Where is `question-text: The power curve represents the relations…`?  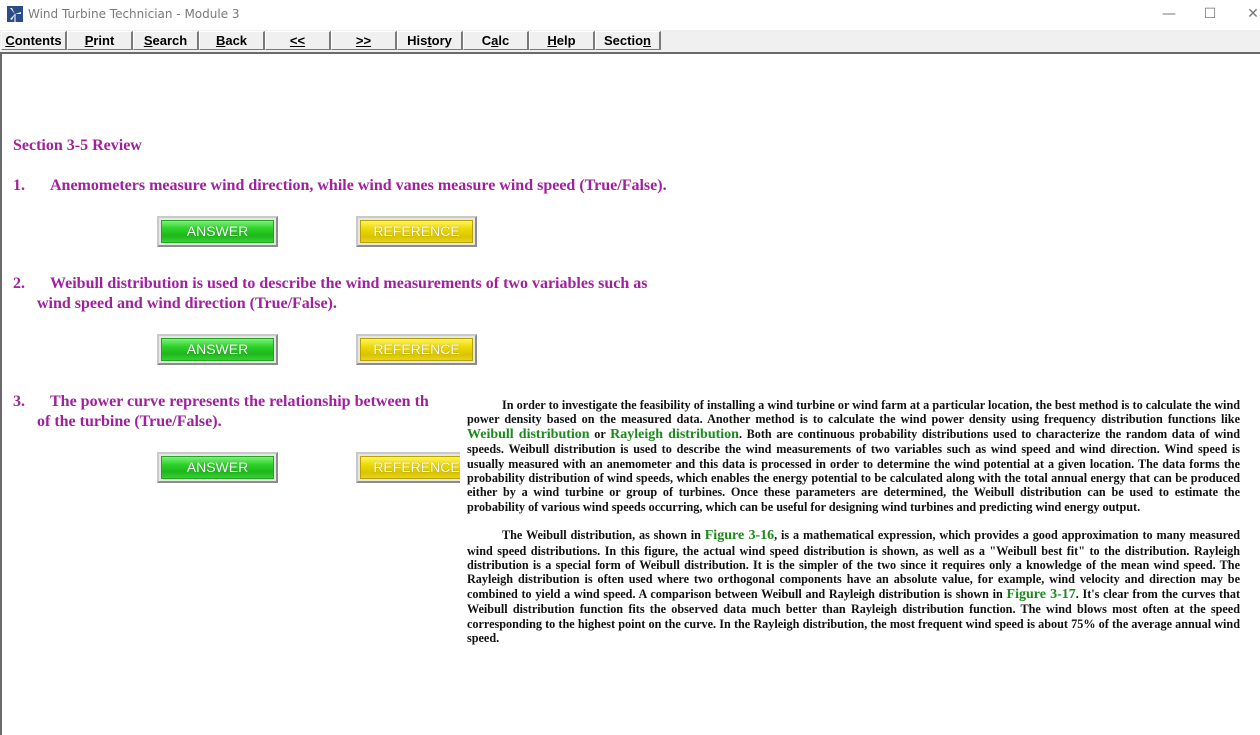
question-text: The power curve represents the relations… is located at coordinates (239, 401).